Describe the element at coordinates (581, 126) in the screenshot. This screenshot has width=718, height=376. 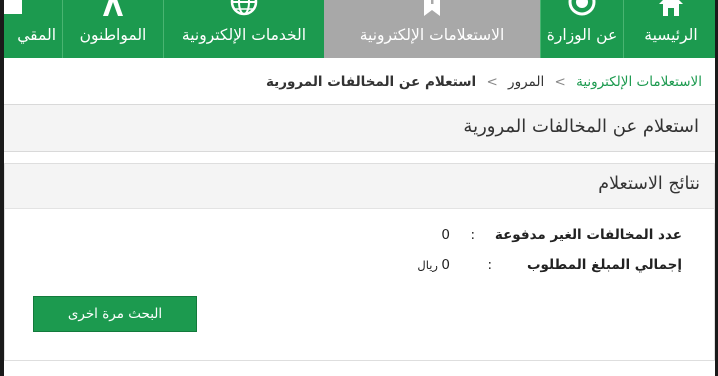
I see `page-title: استعلام عن المخالفات المرورية` at that location.